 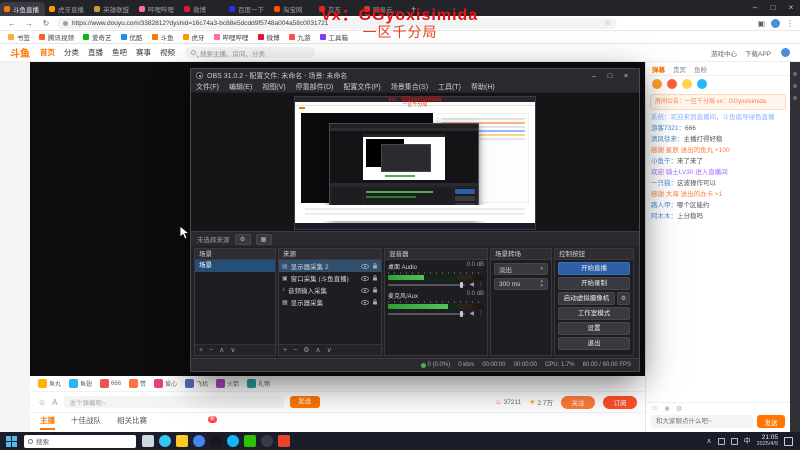 I want to click on virtual-camera-button: 启动虚拟摄像机, so click(x=586, y=298).